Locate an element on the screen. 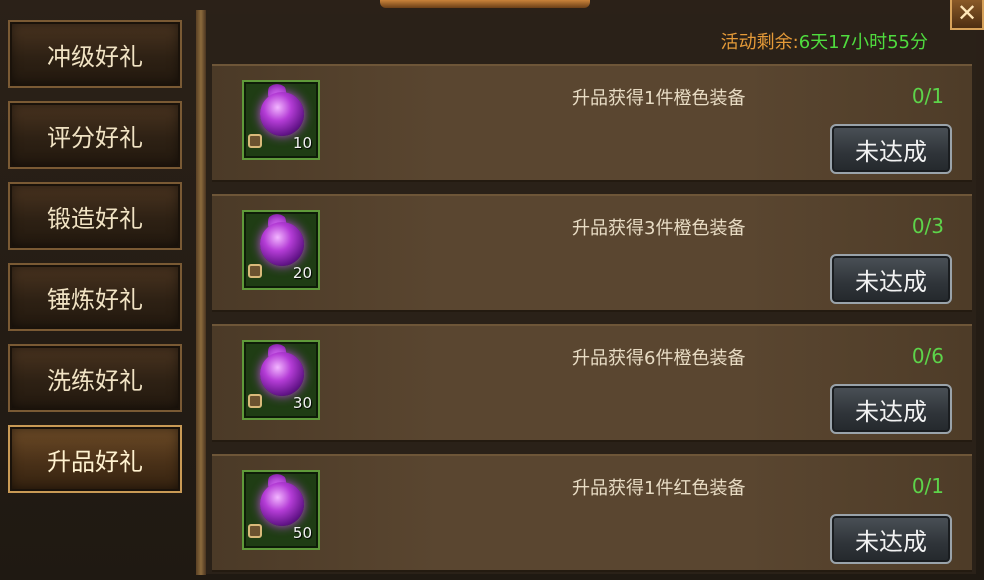 This screenshot has width=984, height=580. reward-item: 30 is located at coordinates (281, 380).